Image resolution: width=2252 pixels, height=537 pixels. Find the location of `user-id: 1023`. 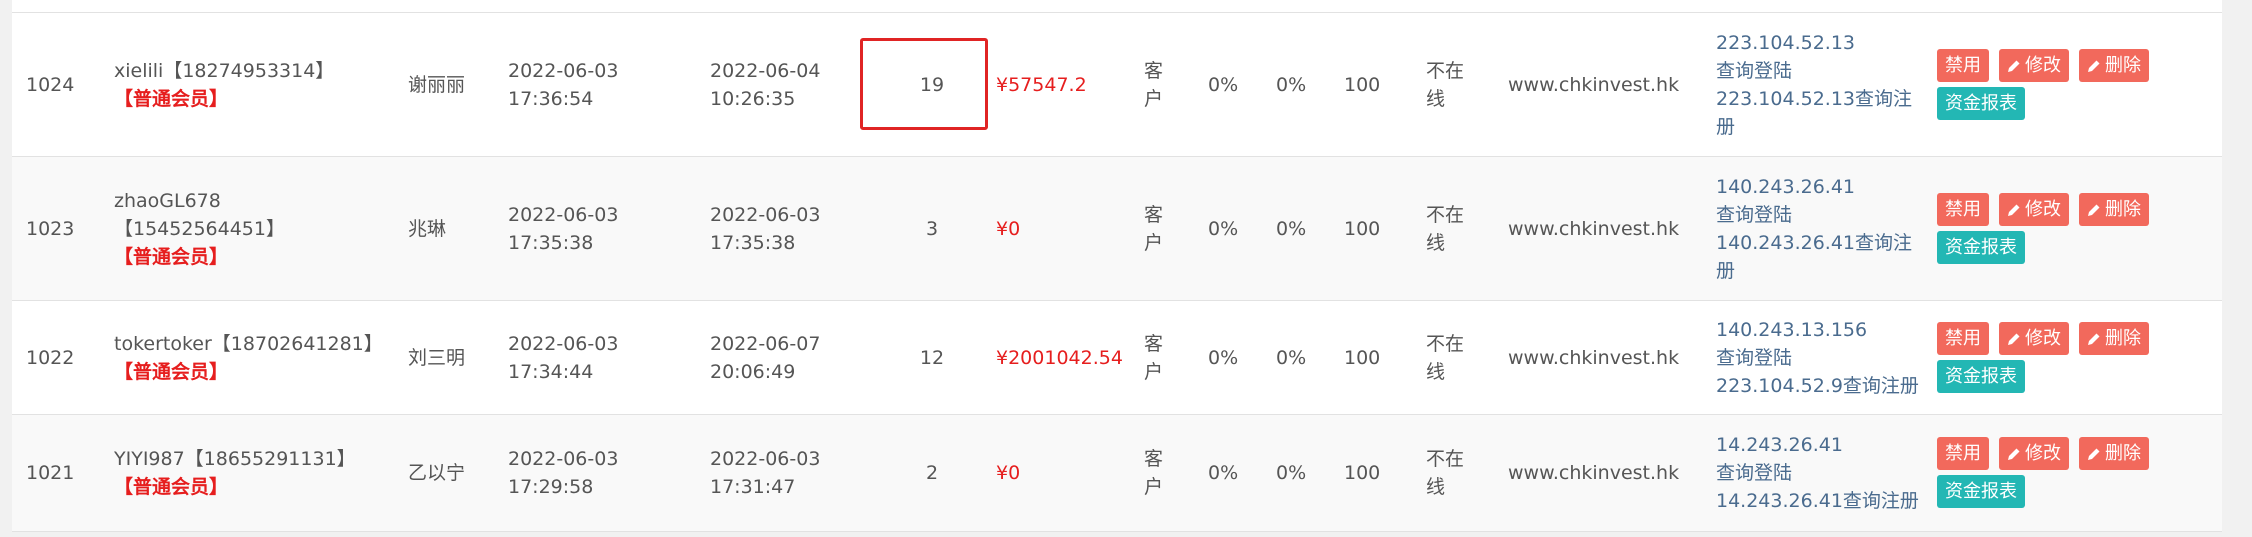

user-id: 1023 is located at coordinates (66, 229).